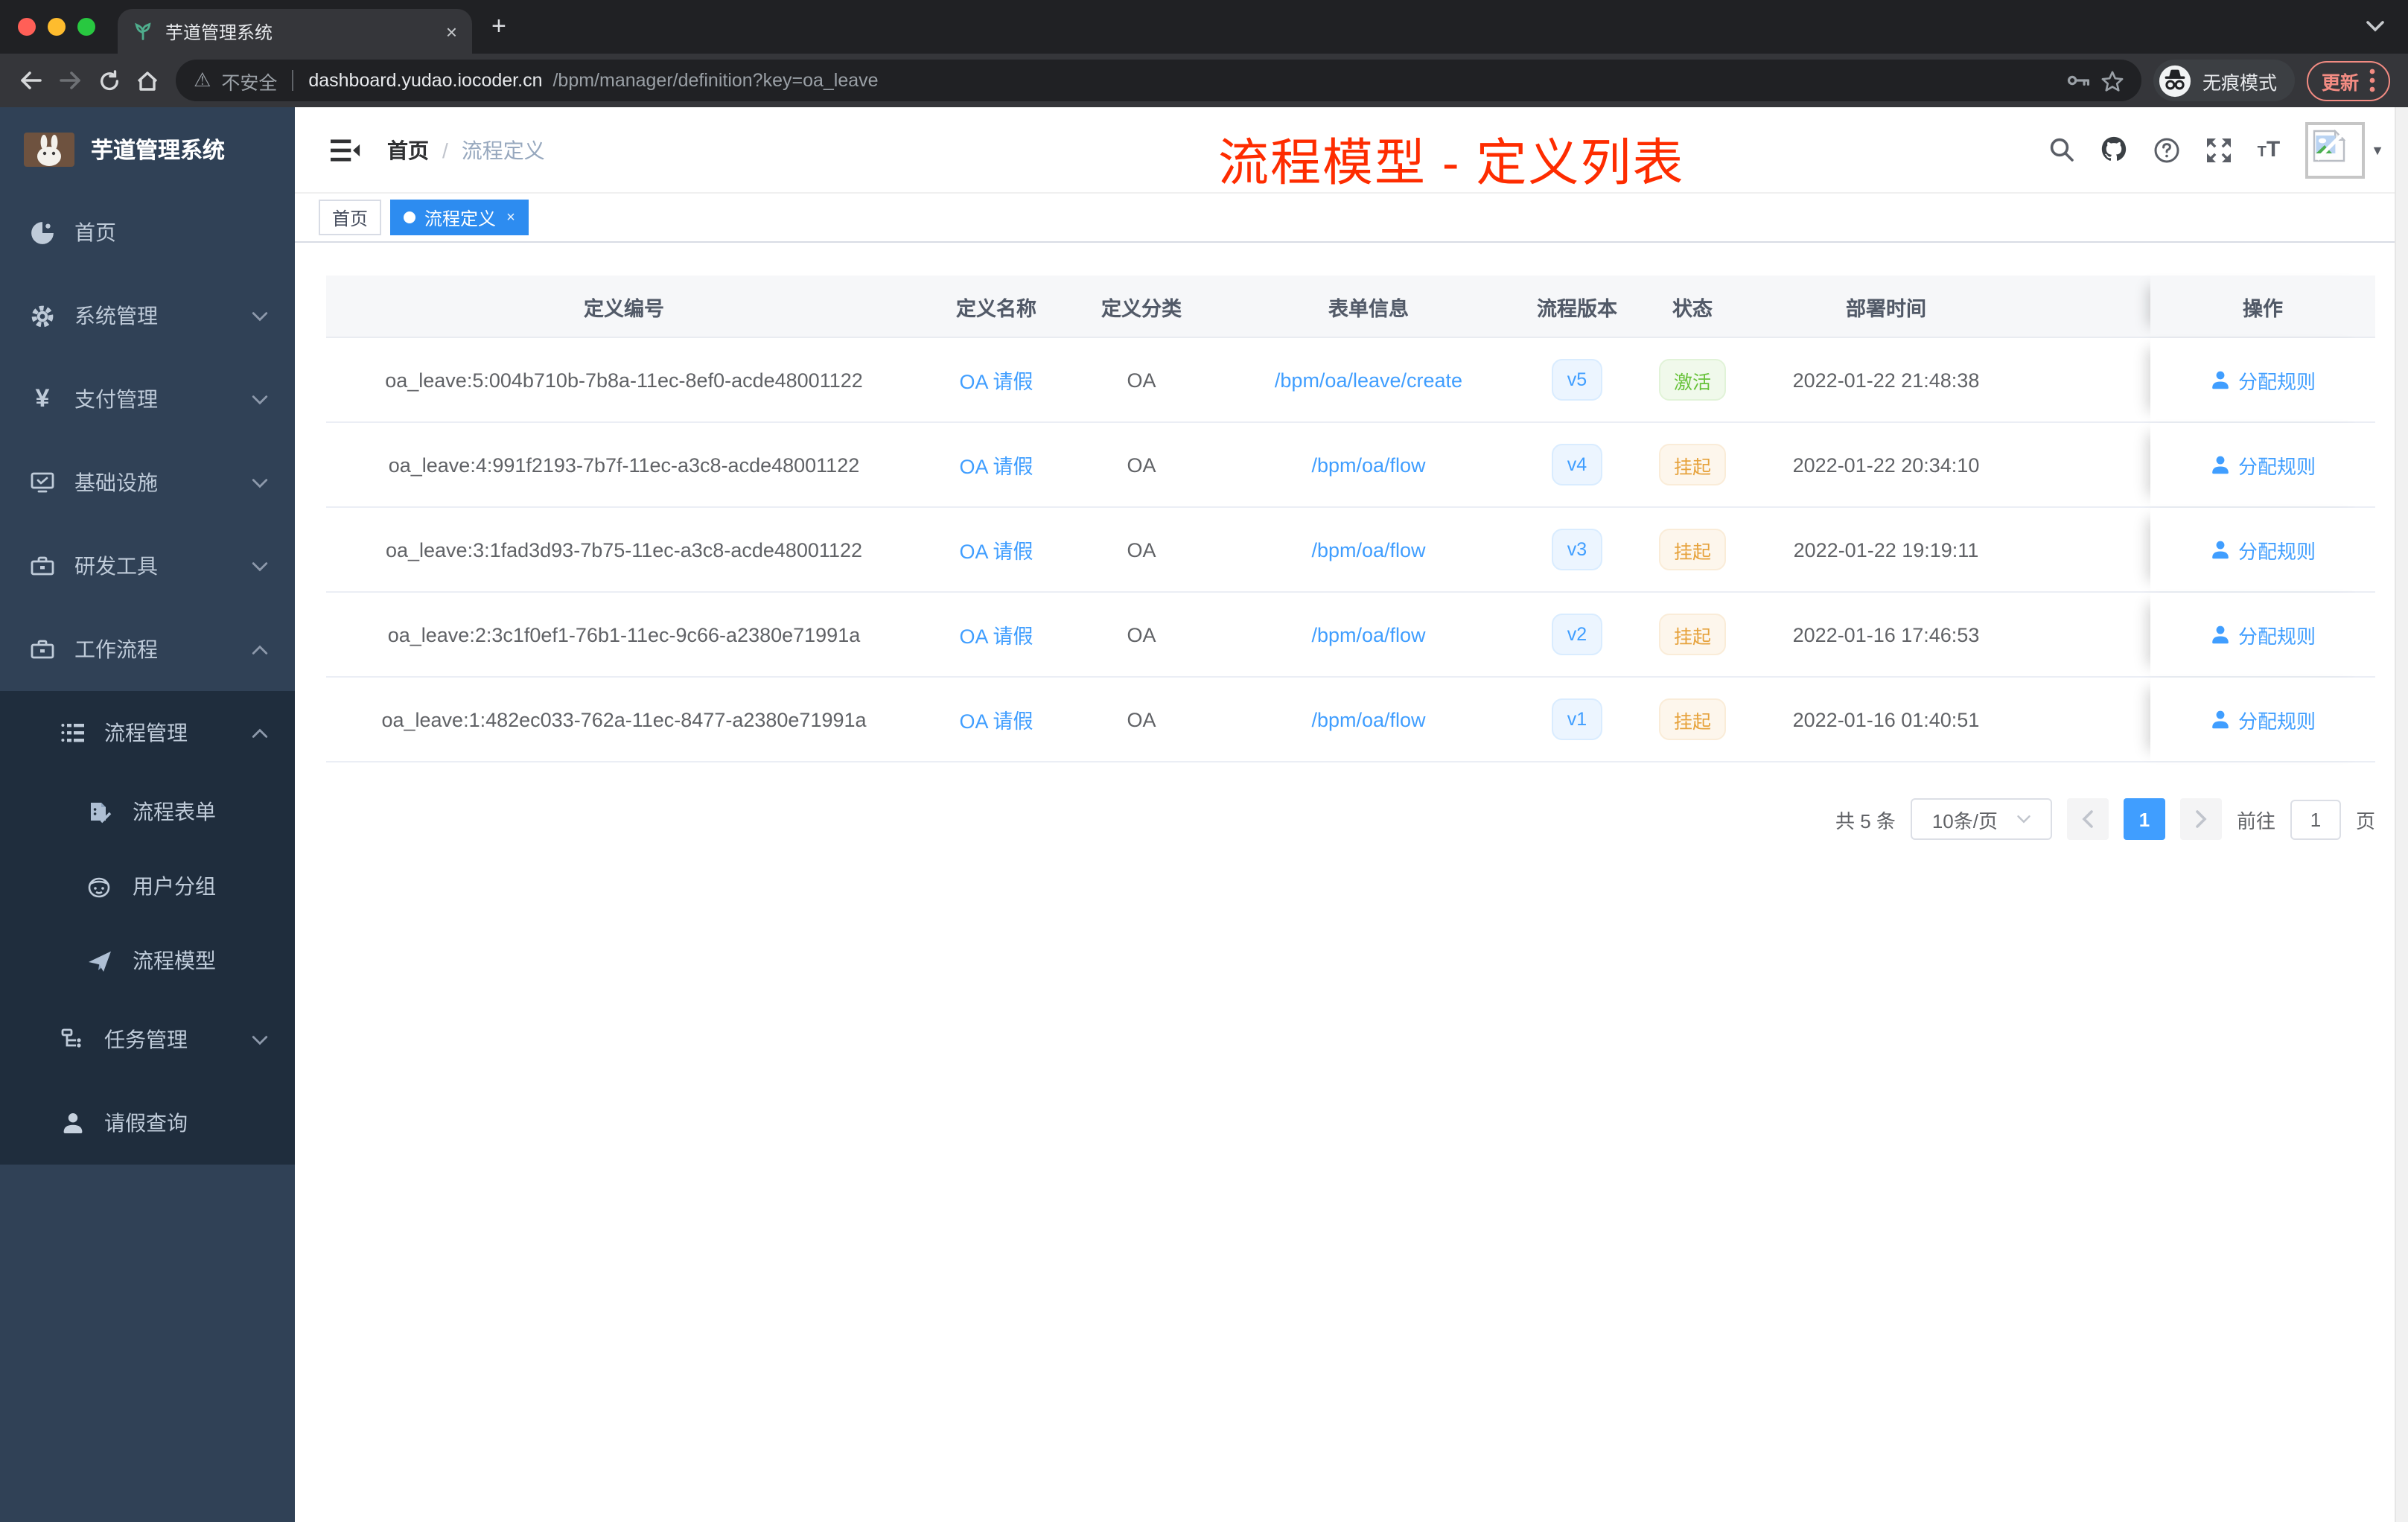  I want to click on sidebar-item-label: 流程管理, so click(146, 733).